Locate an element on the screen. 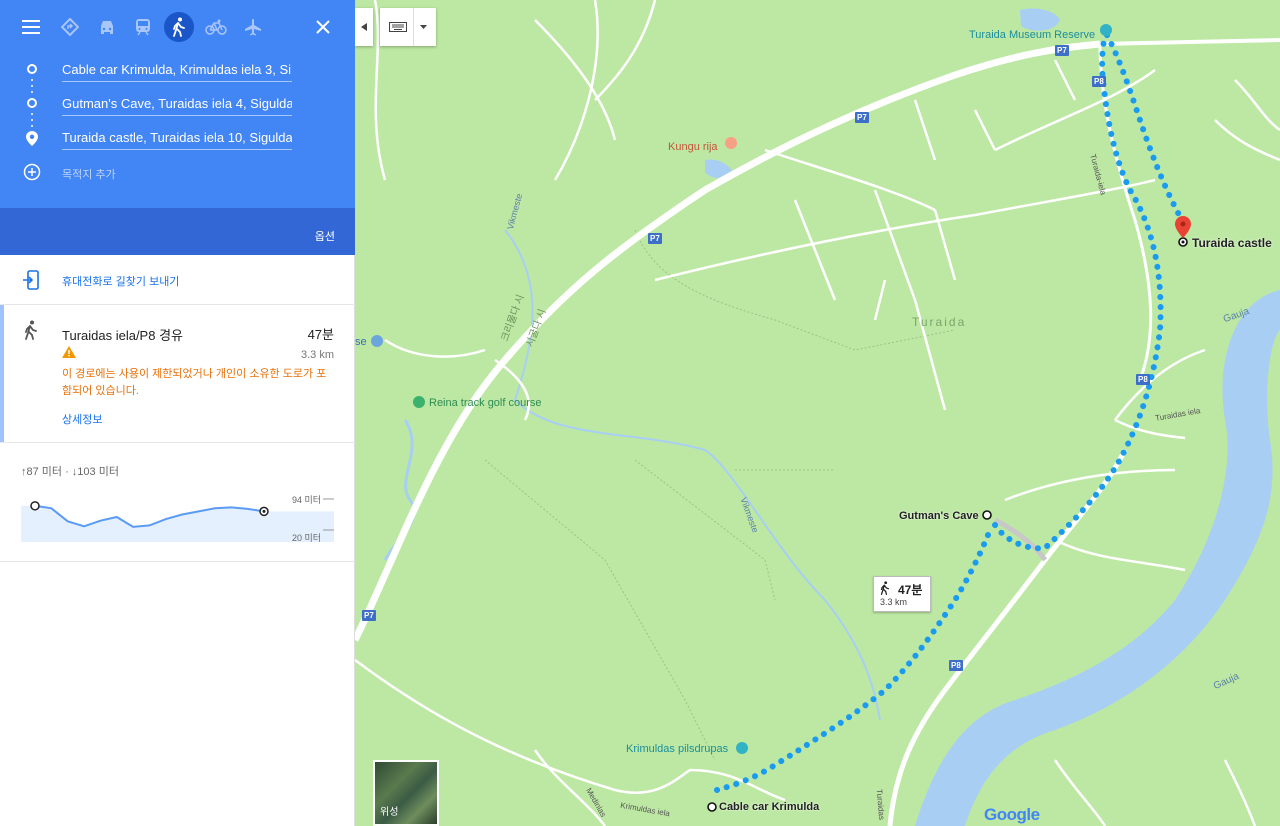 The image size is (1280, 826). callout-distance: 3.3 km is located at coordinates (894, 602).